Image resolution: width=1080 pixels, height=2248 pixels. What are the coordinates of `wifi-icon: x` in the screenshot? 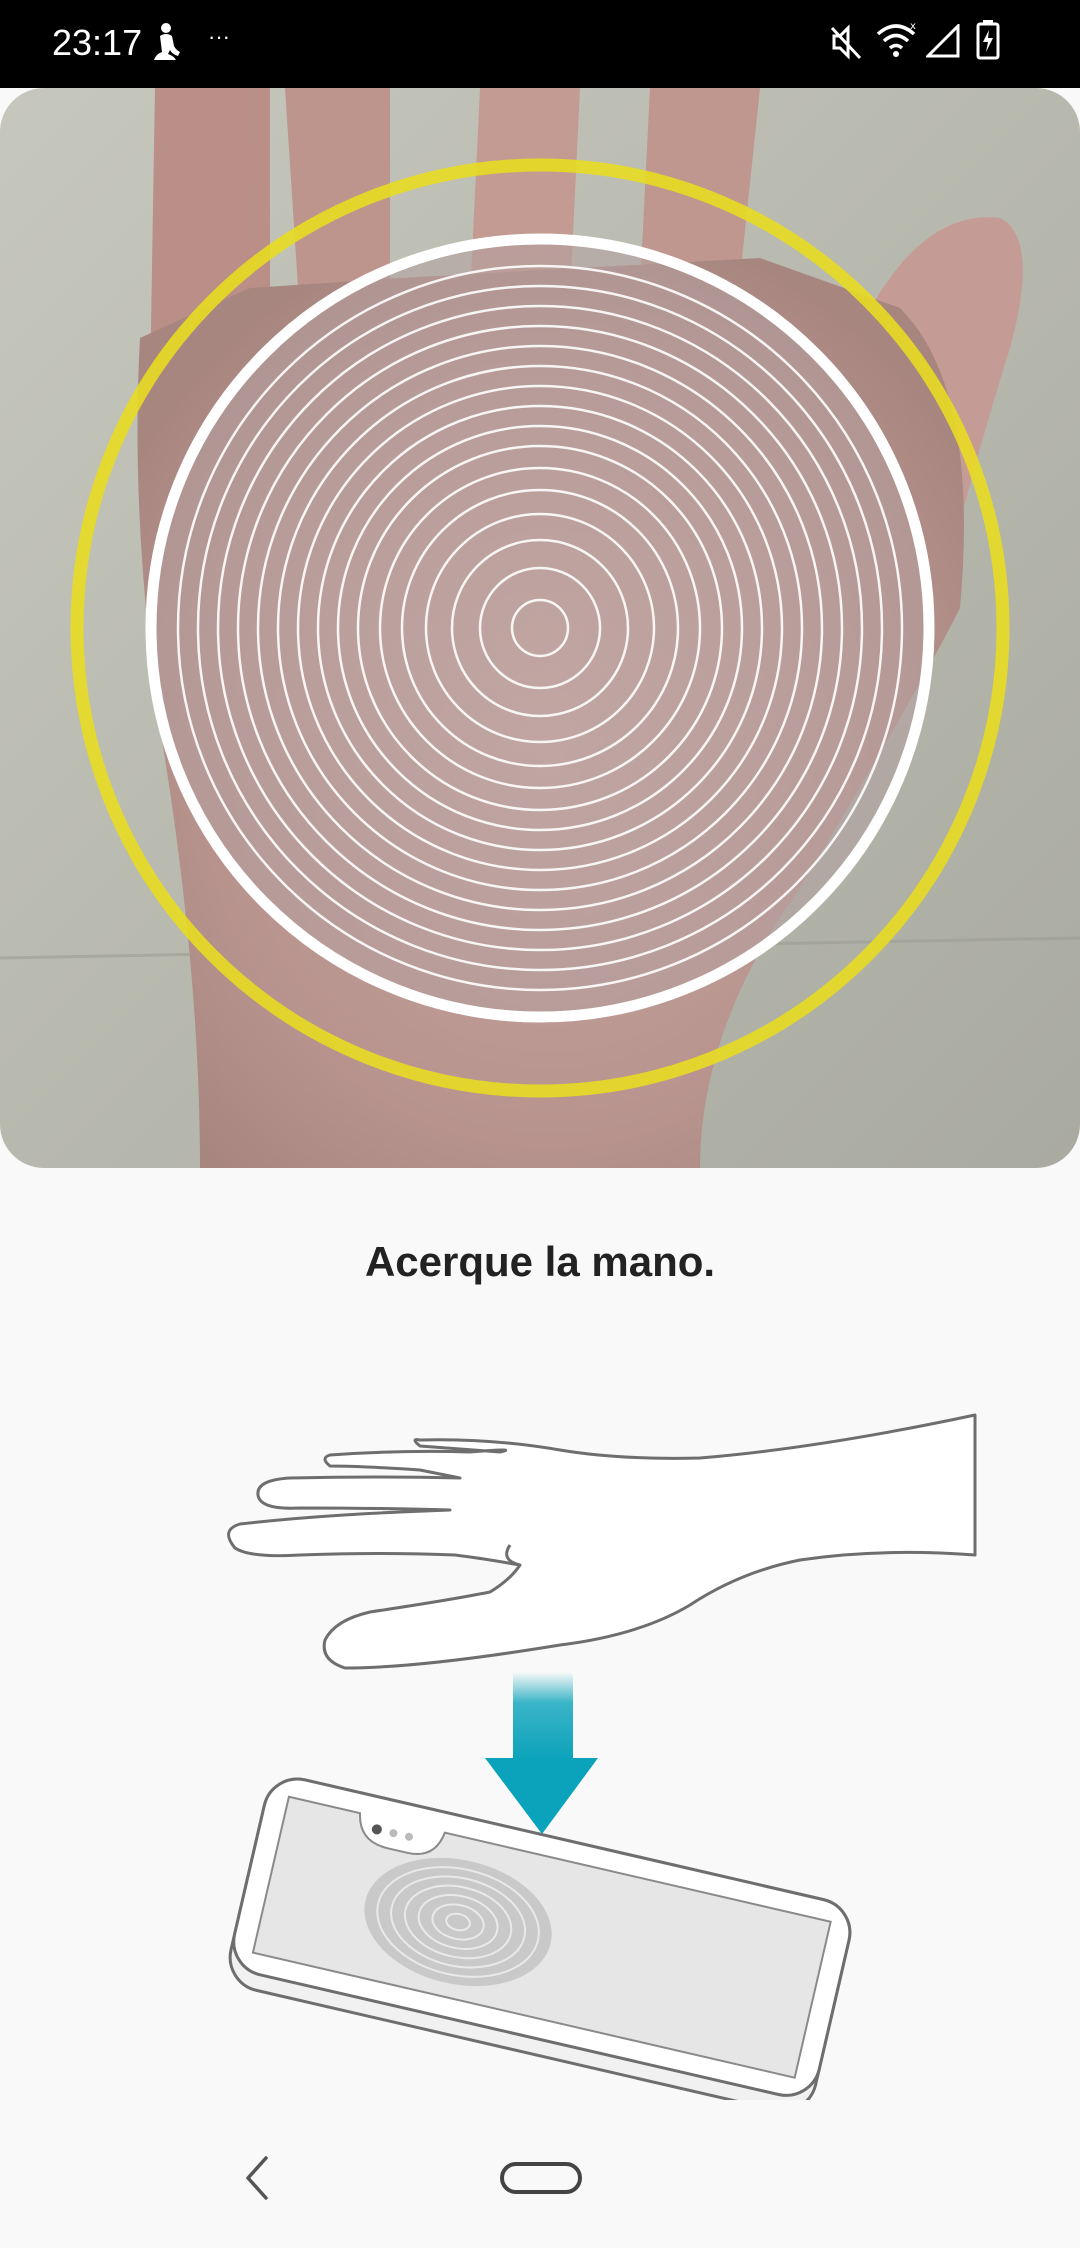 It's located at (896, 39).